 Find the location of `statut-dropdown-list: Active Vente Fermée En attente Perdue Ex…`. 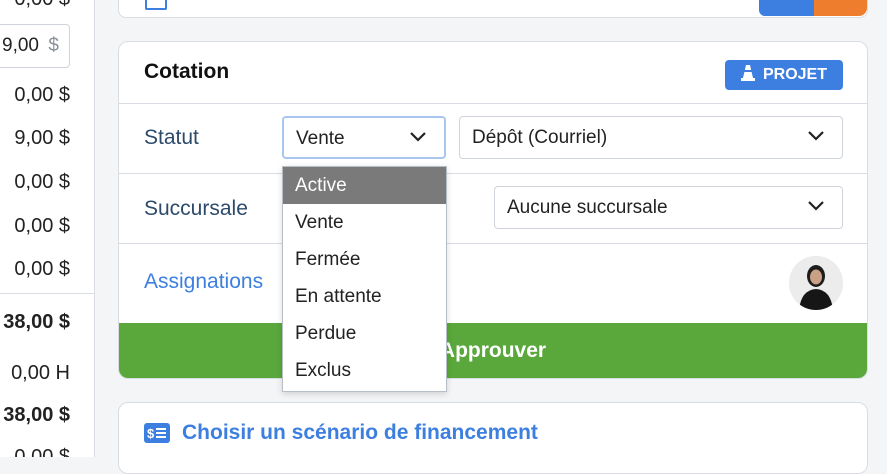

statut-dropdown-list: Active Vente Fermée En attente Perdue Ex… is located at coordinates (364, 279).